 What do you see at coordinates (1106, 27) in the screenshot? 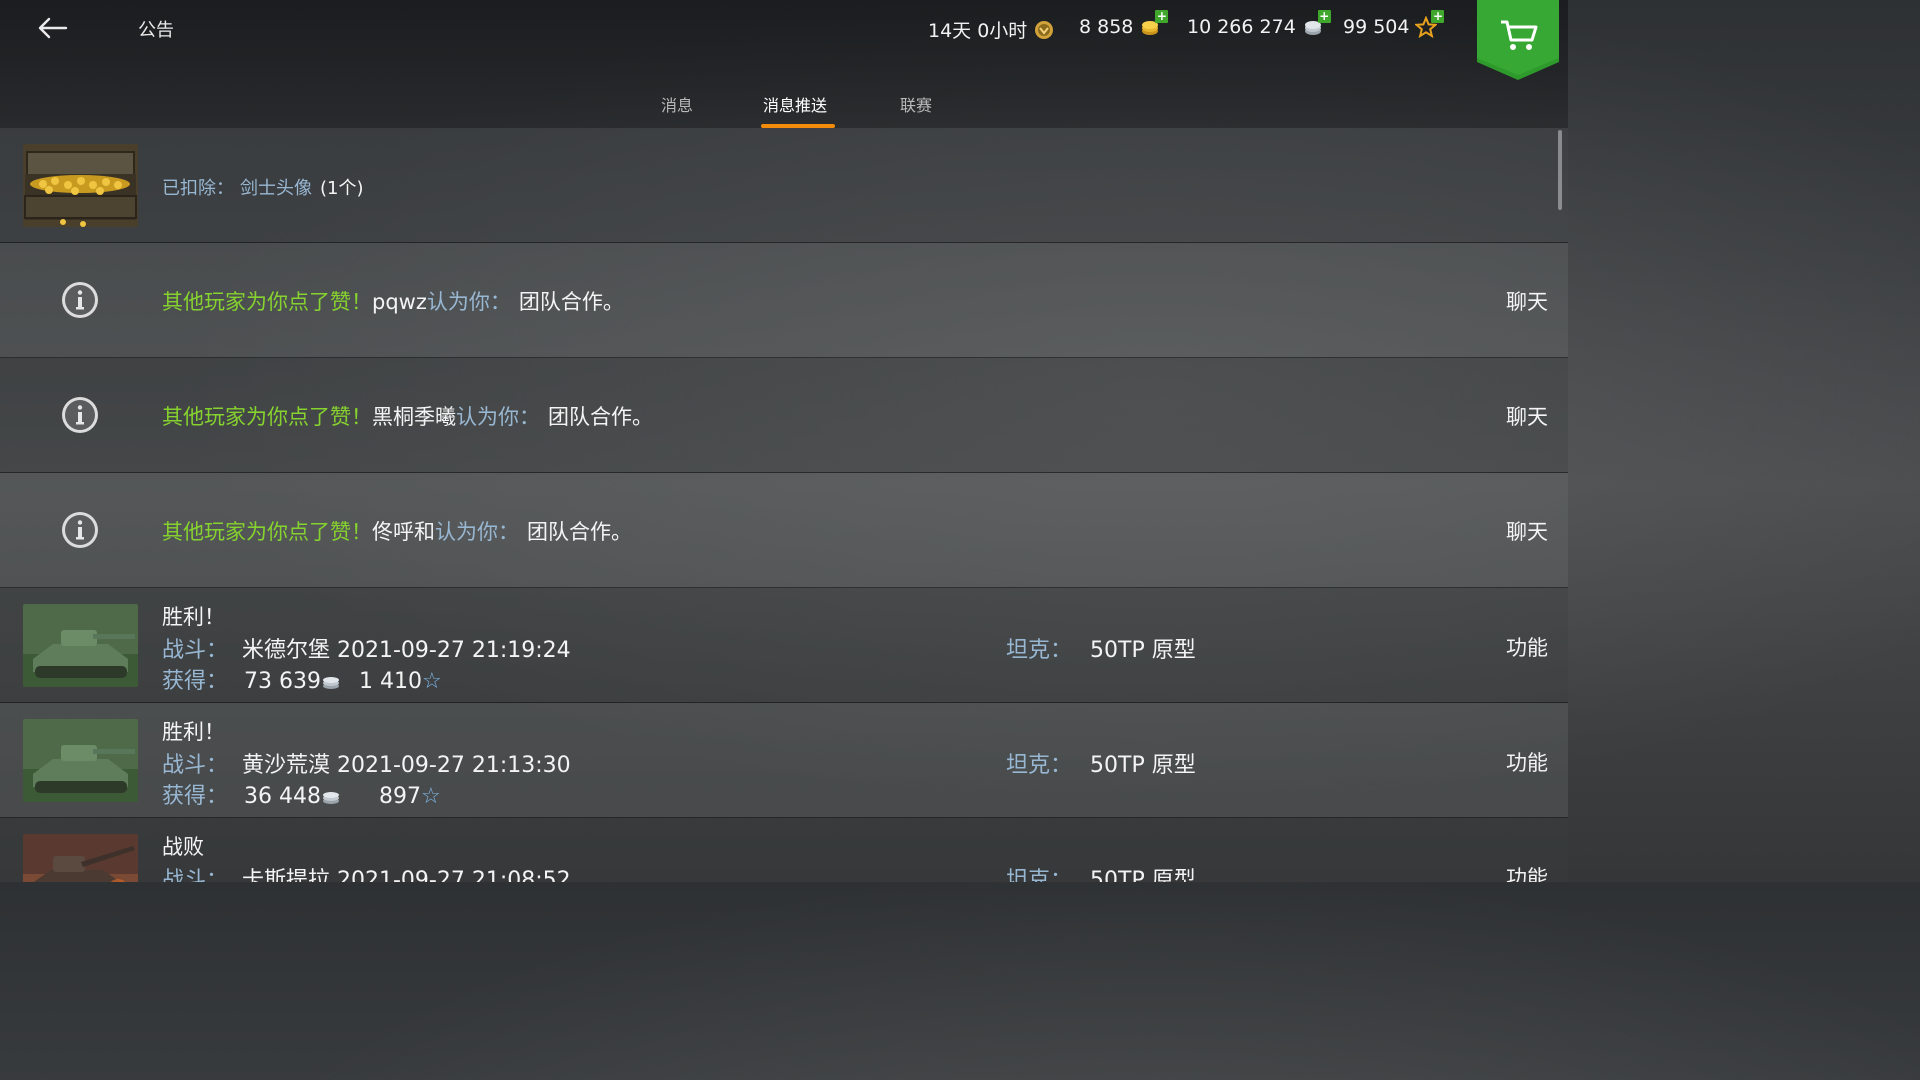
I see `gold-value: 8 858` at bounding box center [1106, 27].